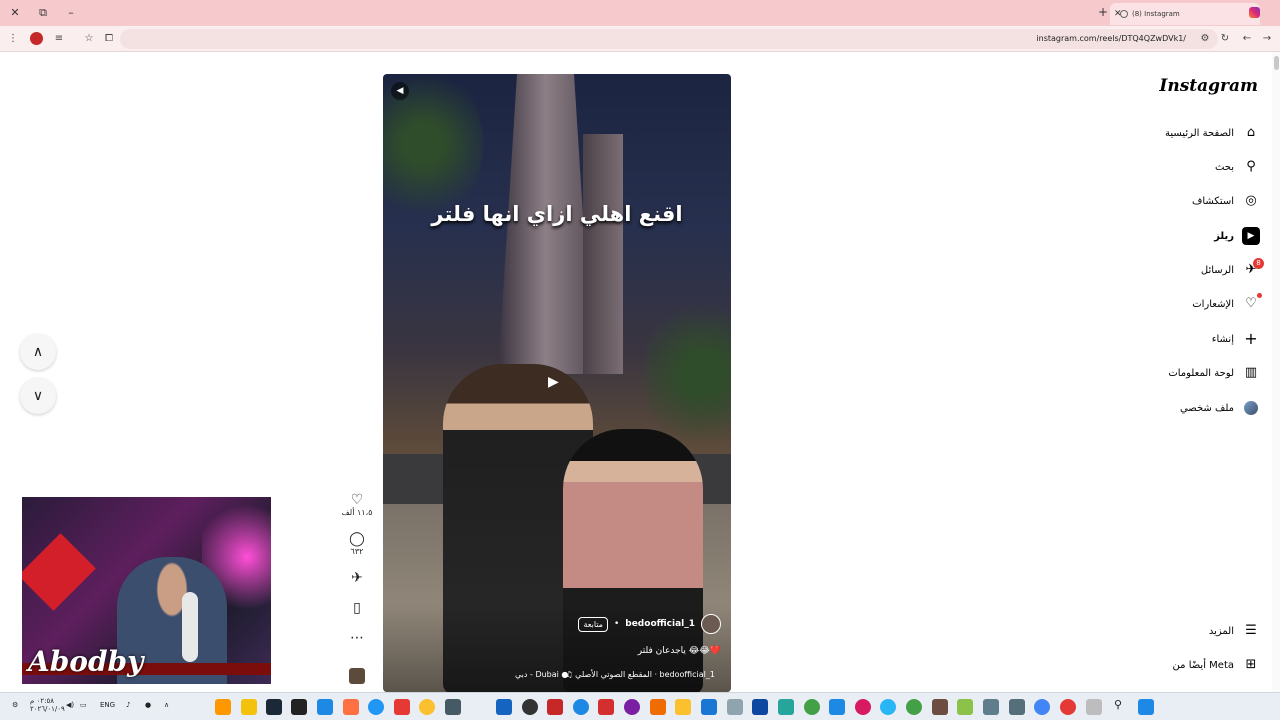 The height and width of the screenshot is (720, 1280). I want to click on audio-thumbnail, so click(357, 676).